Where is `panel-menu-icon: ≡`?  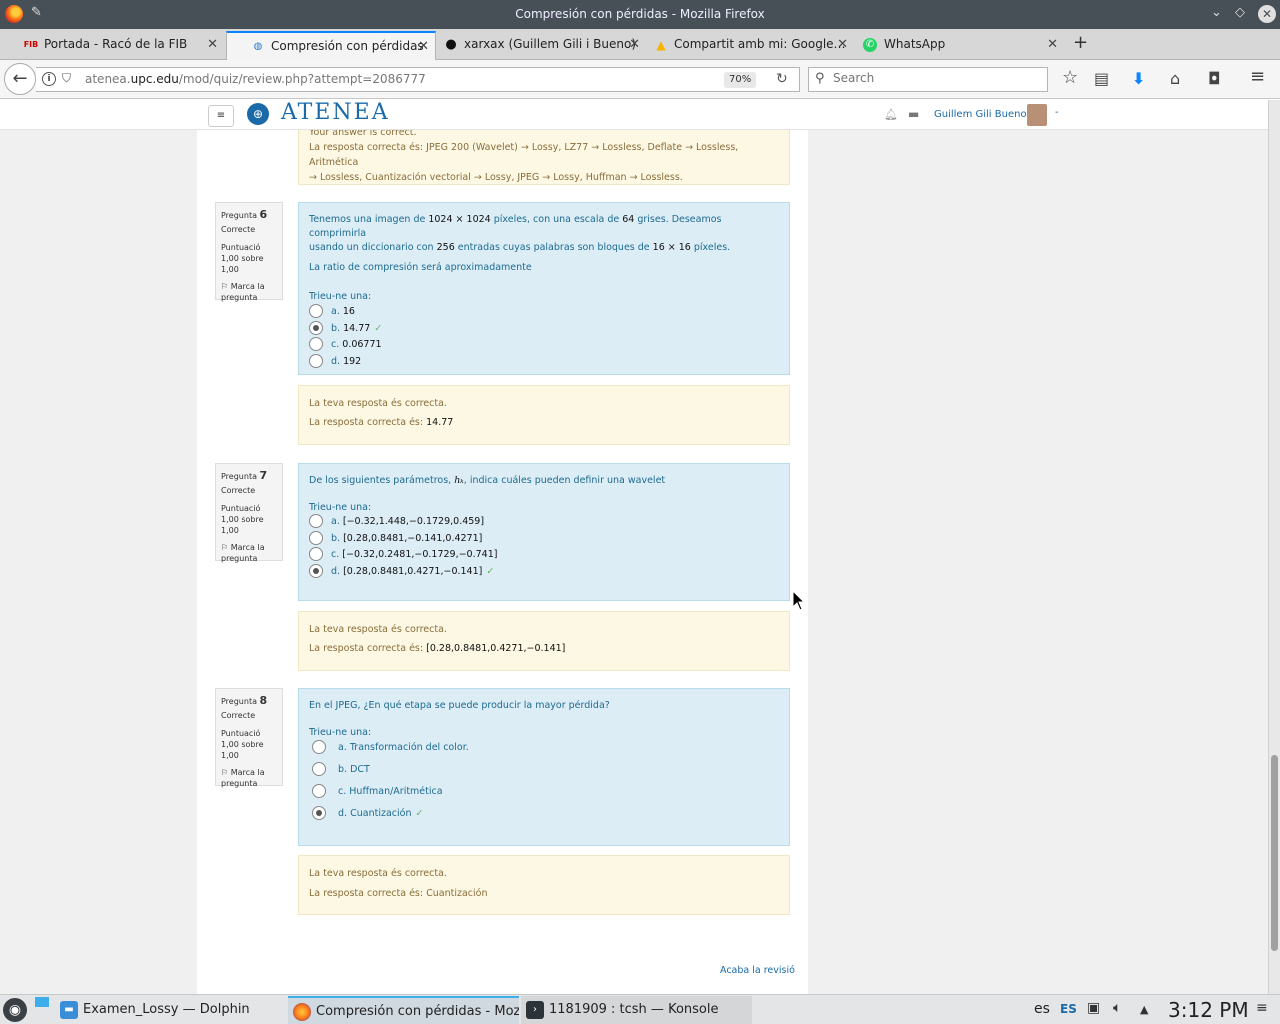 panel-menu-icon: ≡ is located at coordinates (1262, 1008).